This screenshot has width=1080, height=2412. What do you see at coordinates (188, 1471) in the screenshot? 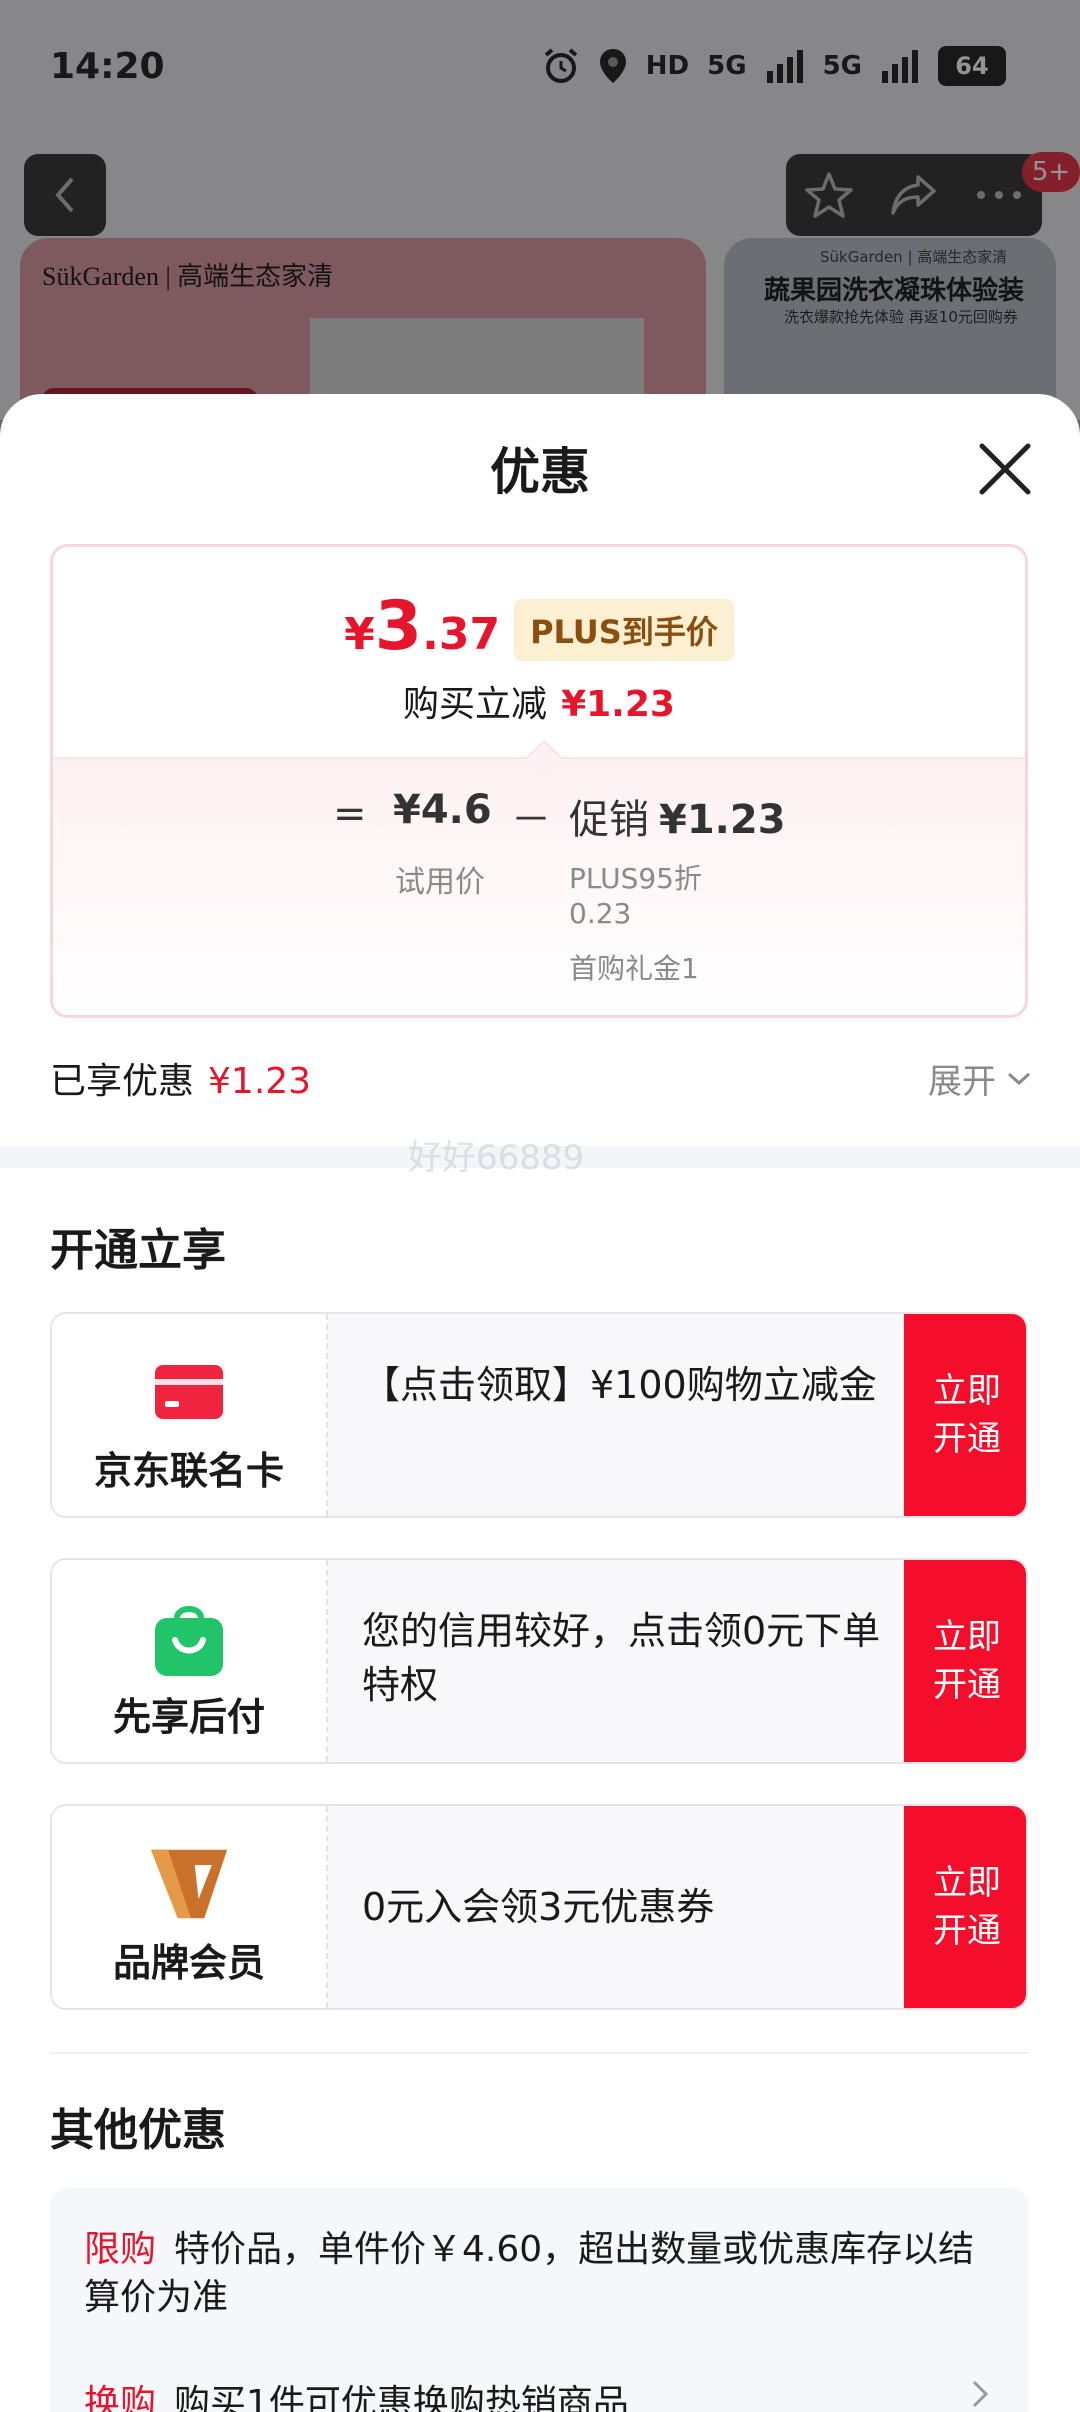
I see `offer-name: 京东联名卡` at bounding box center [188, 1471].